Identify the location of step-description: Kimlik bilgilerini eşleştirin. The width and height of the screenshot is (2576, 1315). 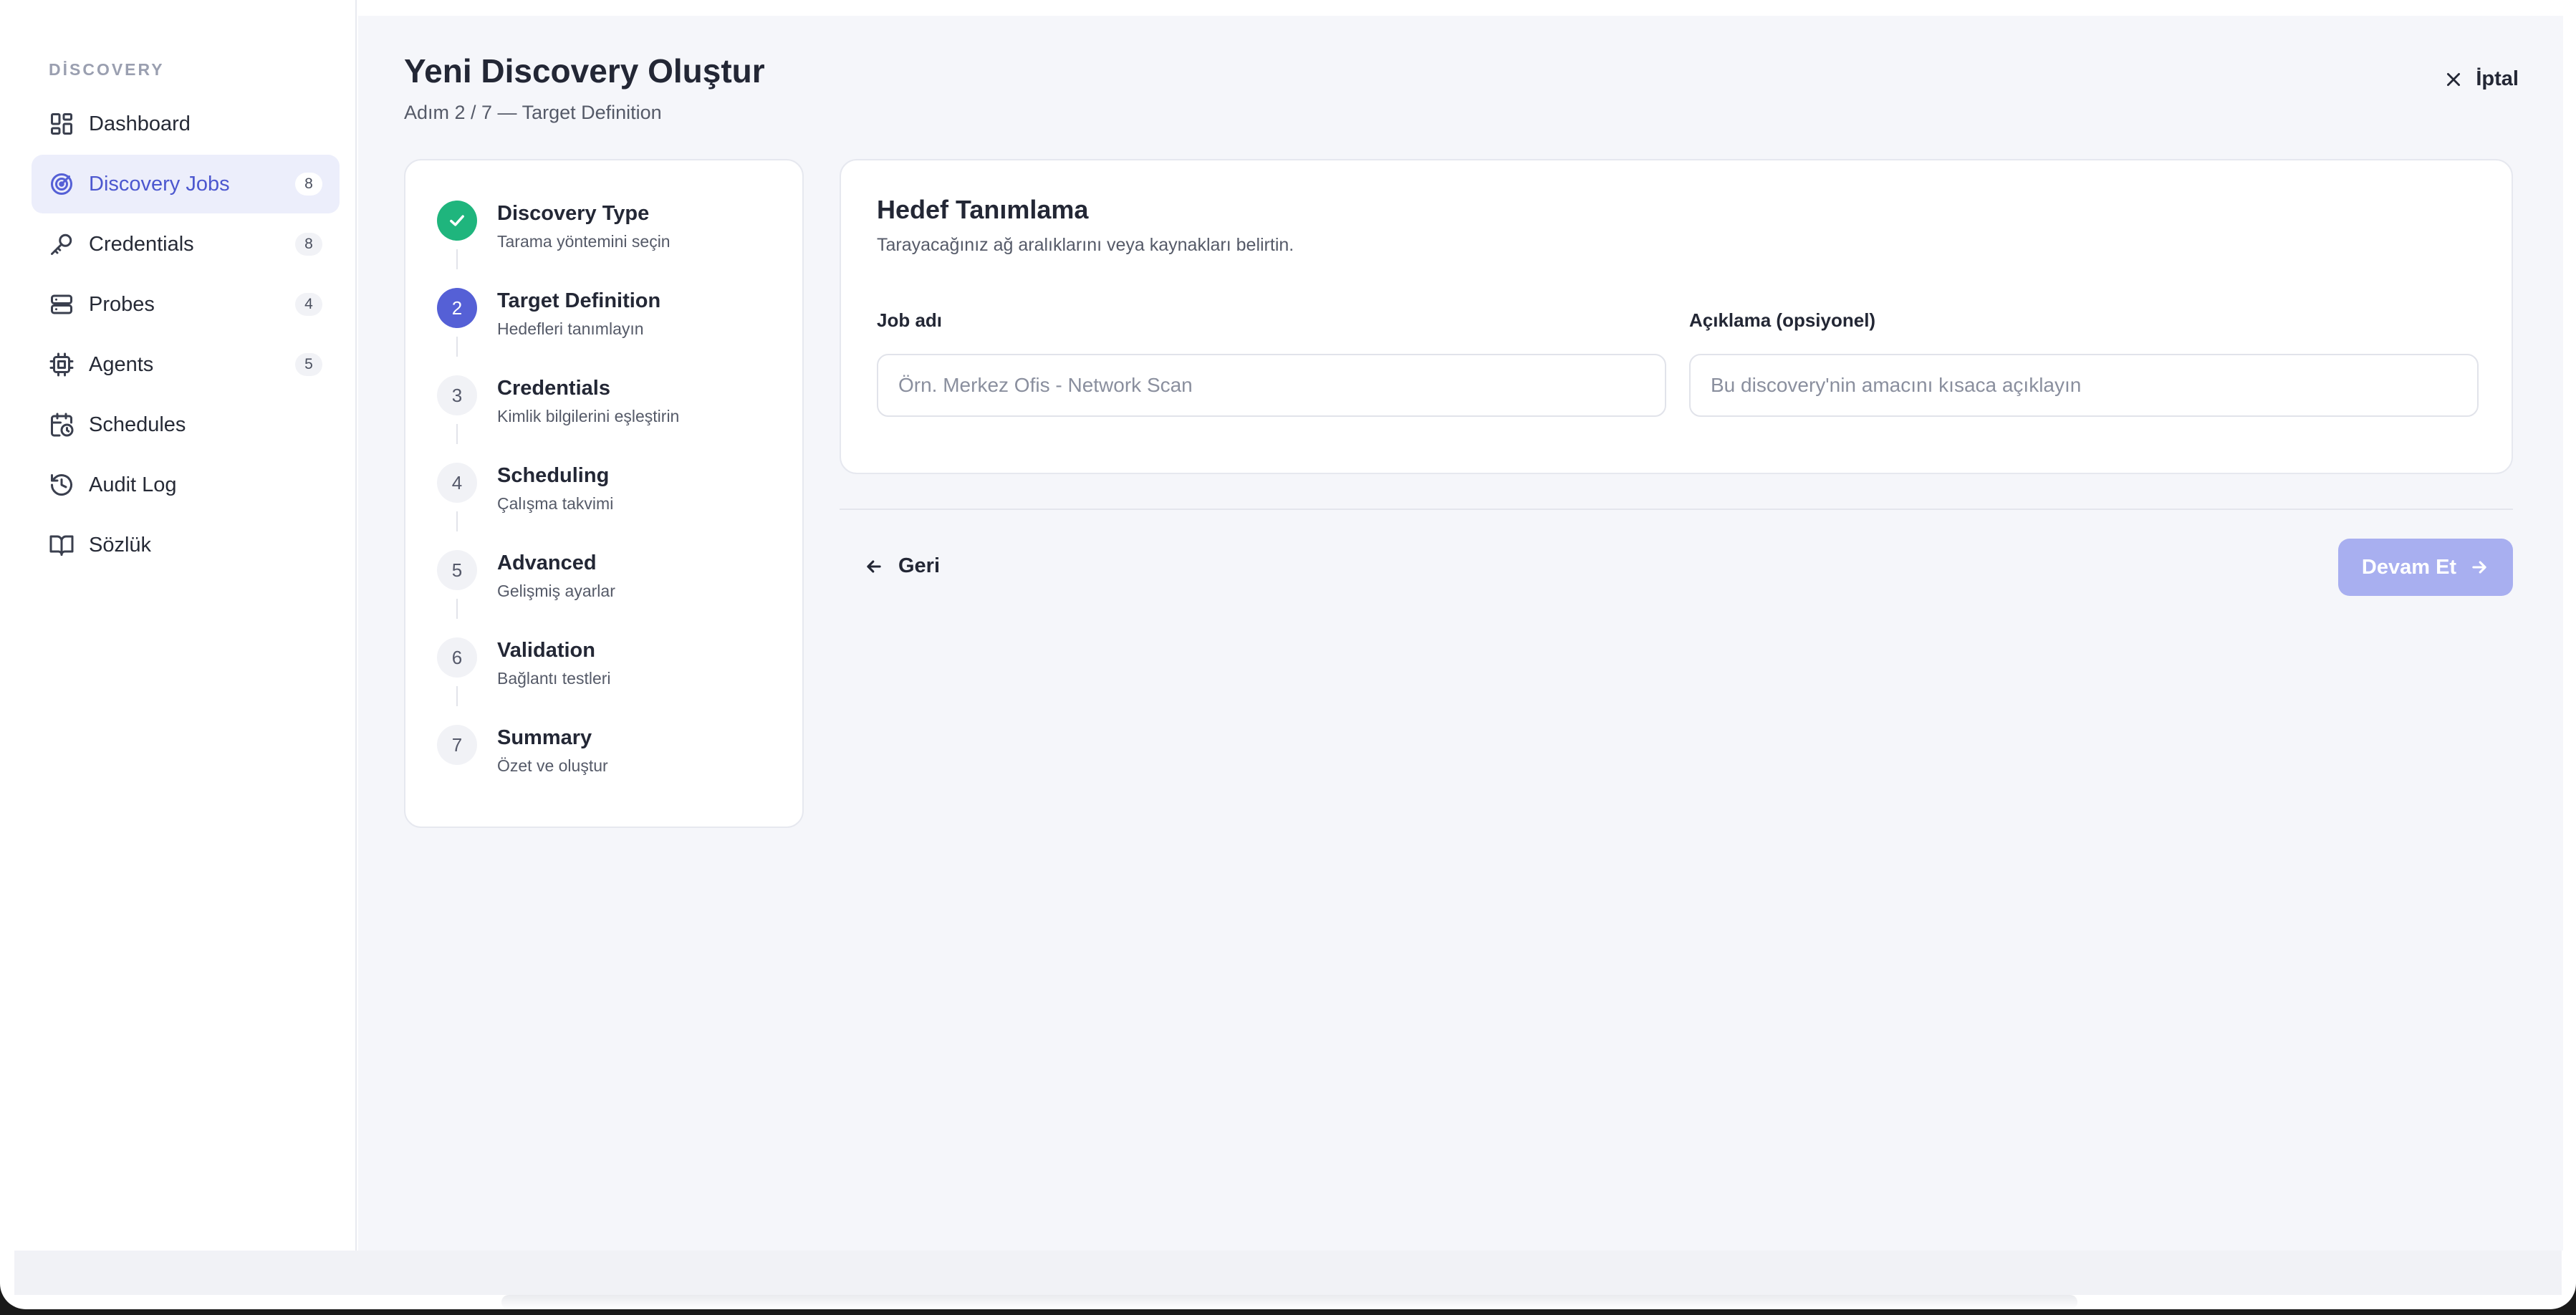
(588, 416).